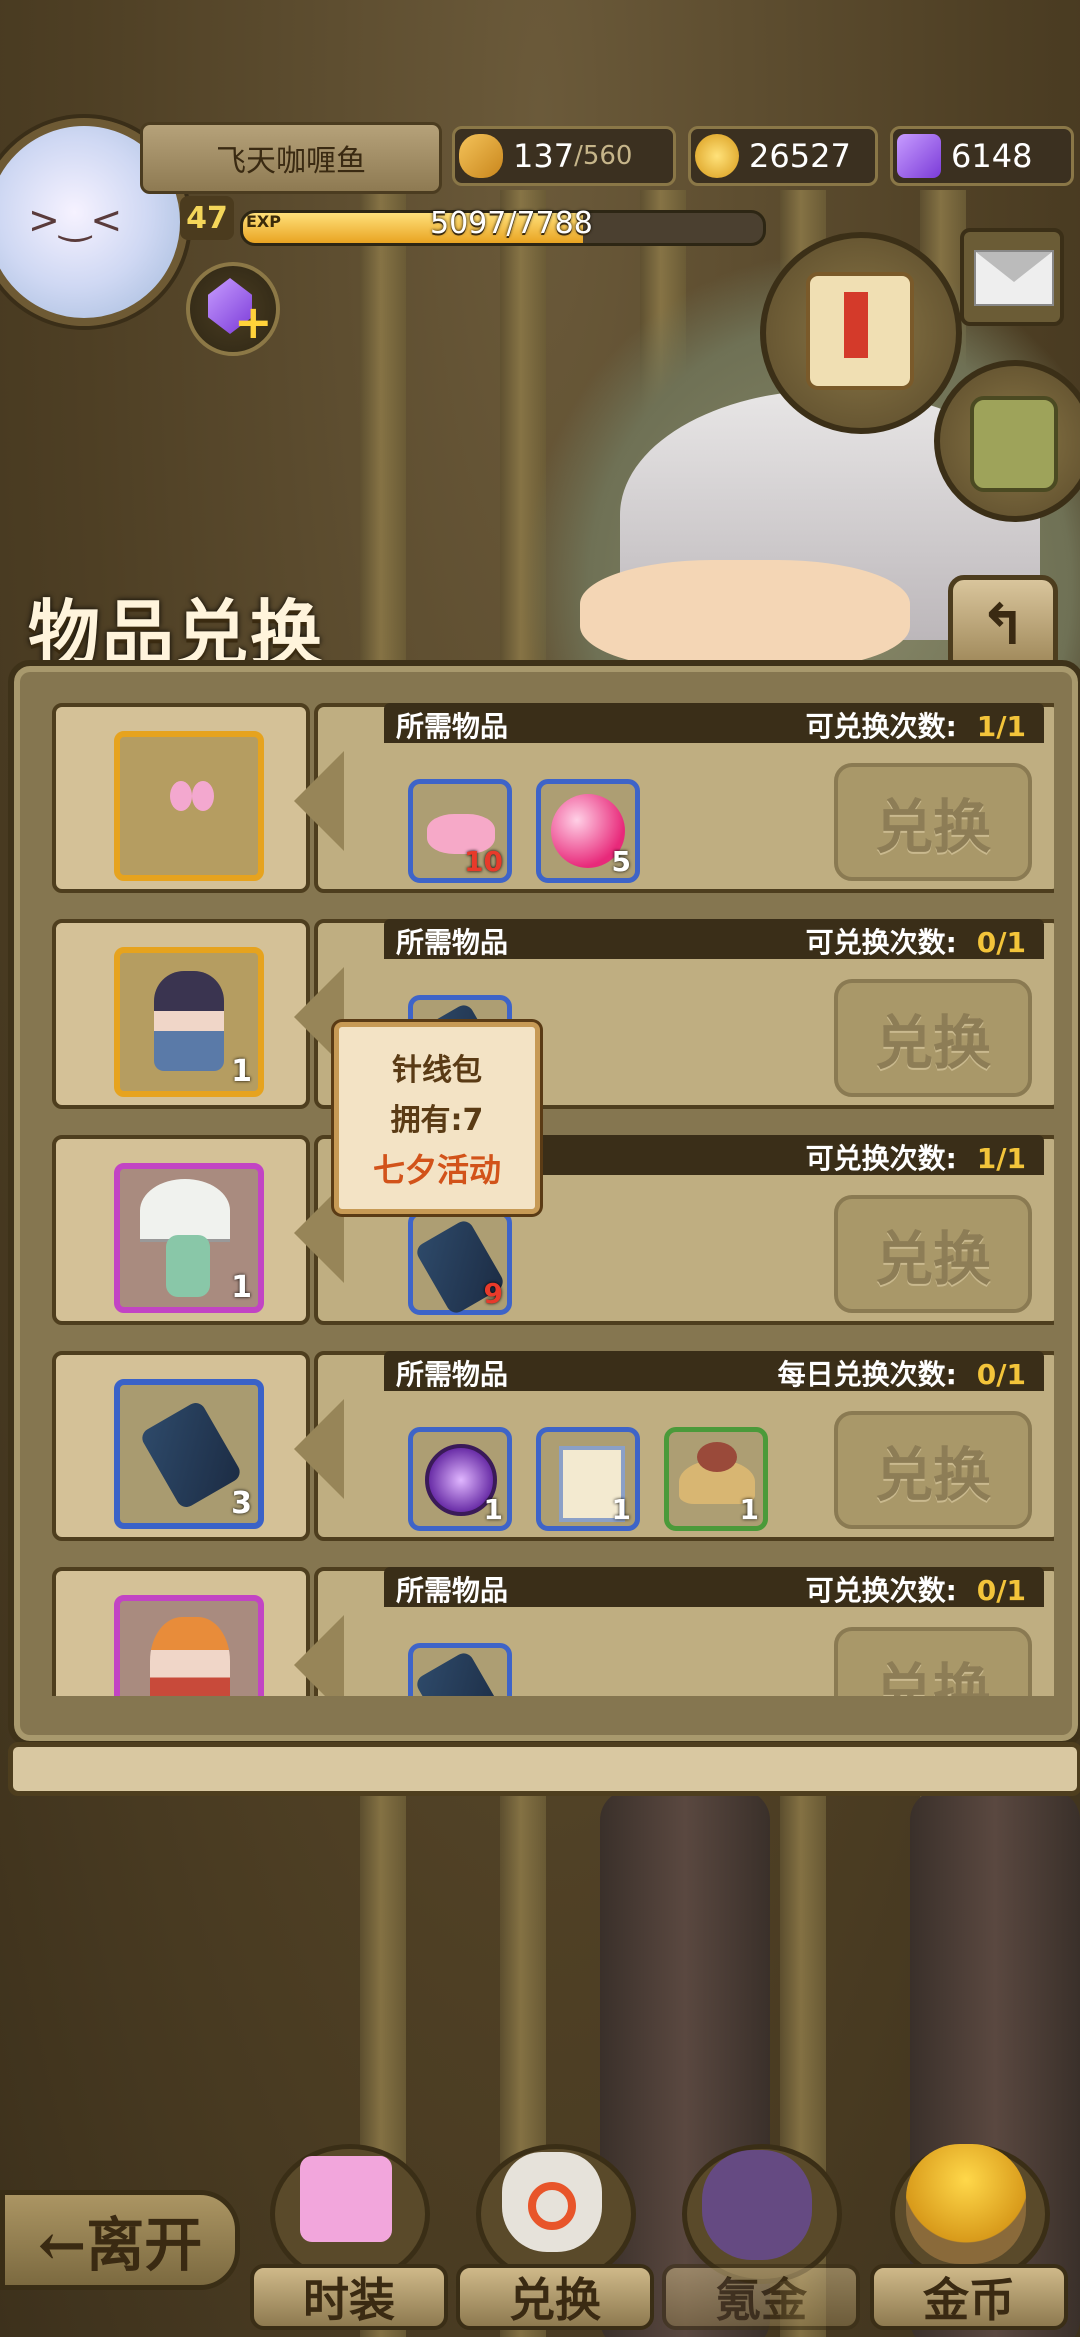 This screenshot has height=2337, width=1080. I want to click on alert-mark-icon, so click(856, 325).